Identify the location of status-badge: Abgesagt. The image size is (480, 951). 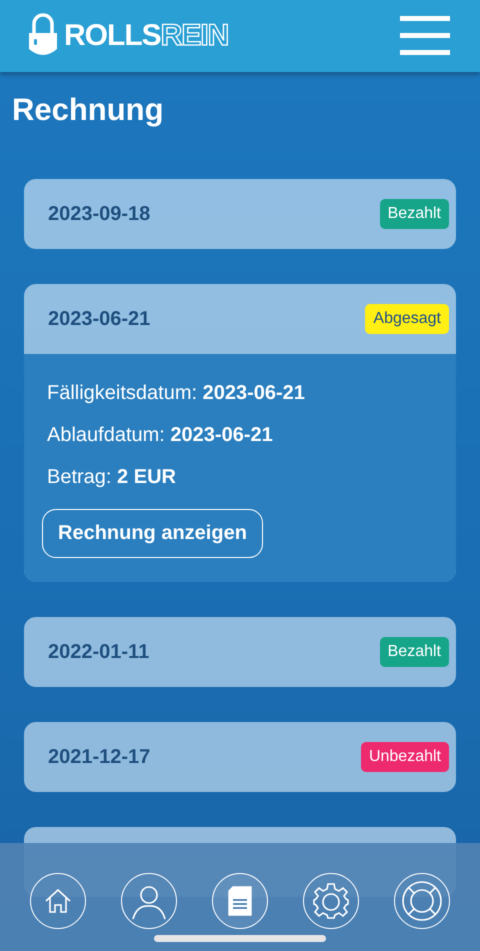
(407, 319).